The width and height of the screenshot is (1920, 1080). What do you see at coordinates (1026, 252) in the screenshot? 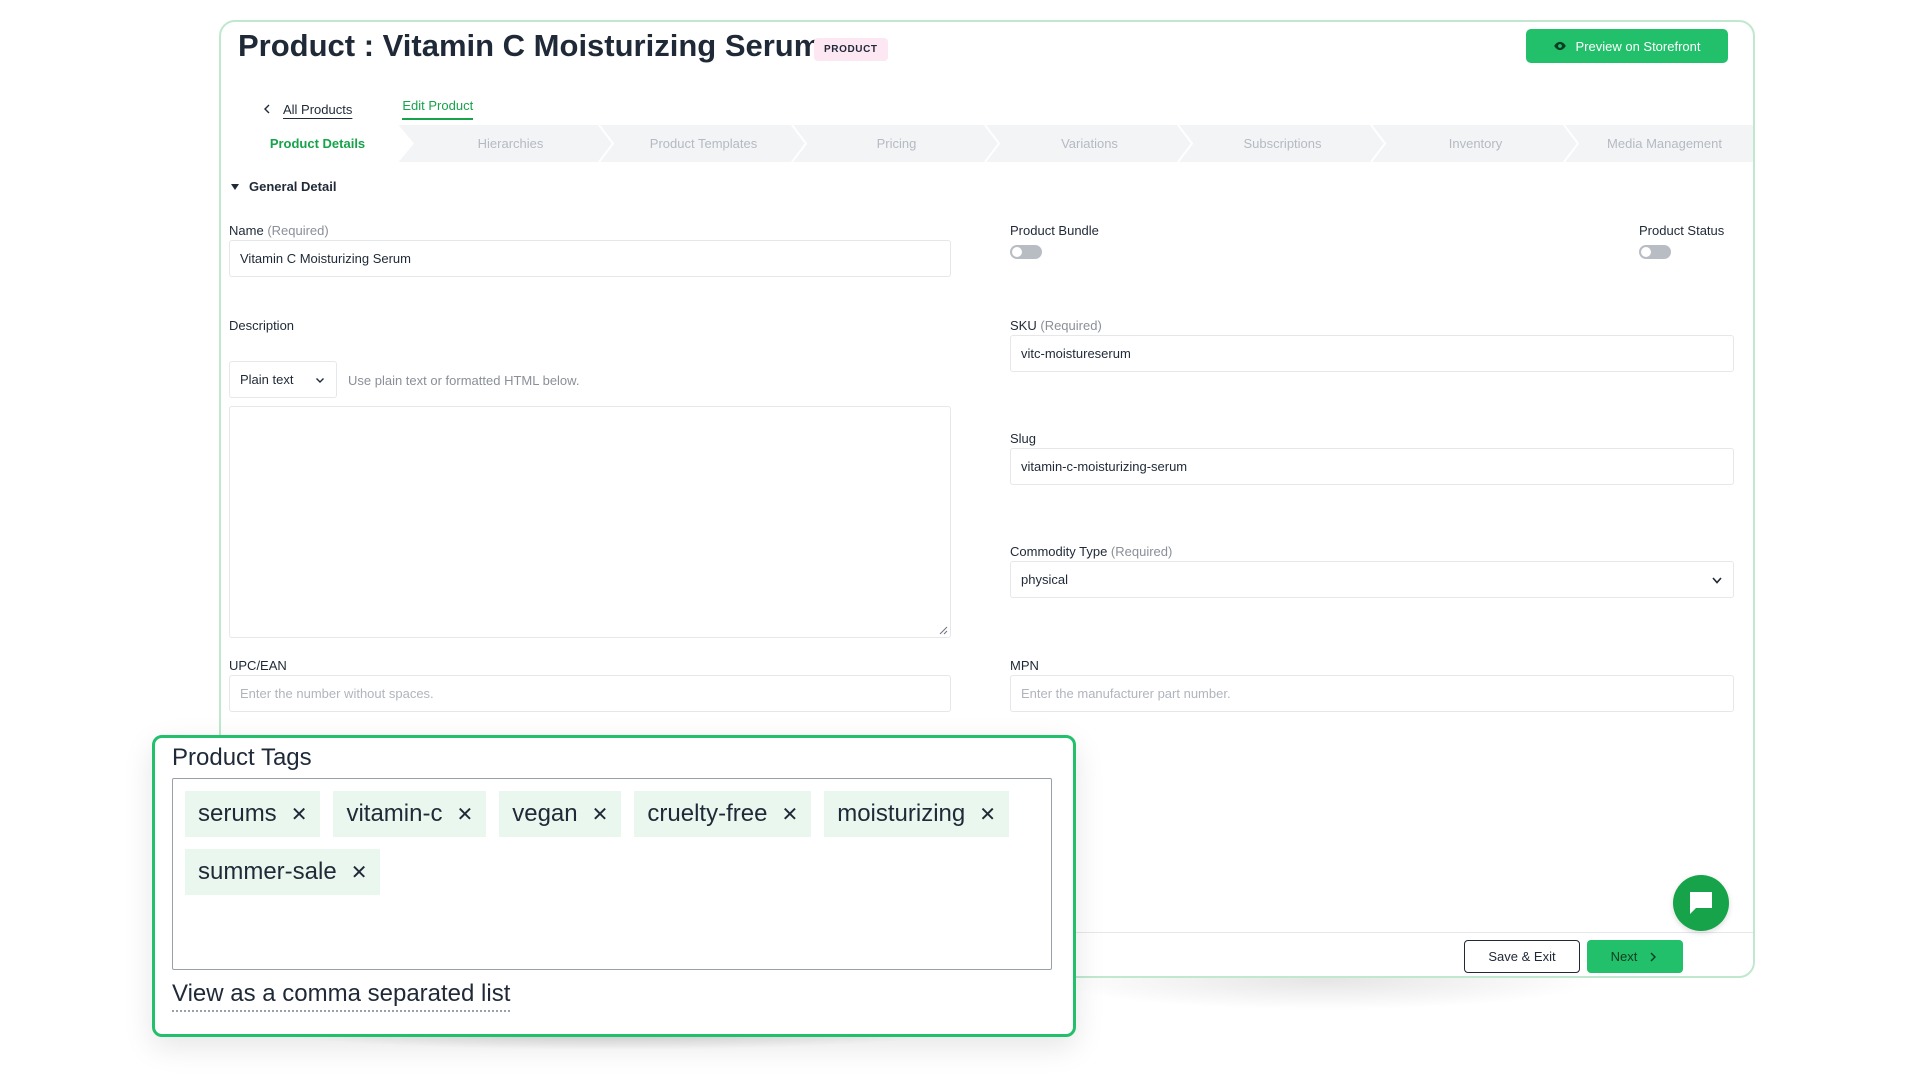
I see `product-bundle-toggle` at bounding box center [1026, 252].